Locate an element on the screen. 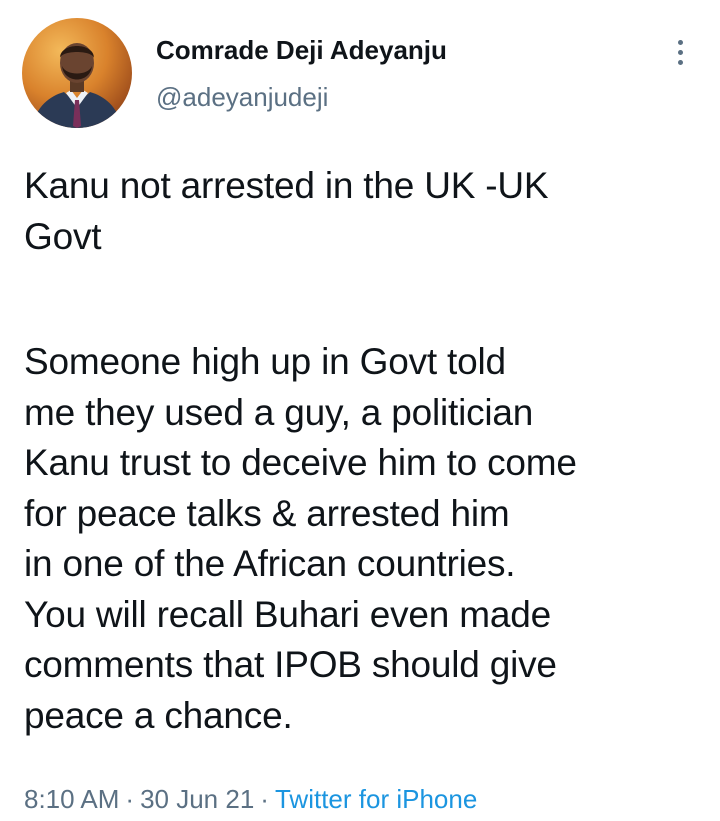 Image resolution: width=720 pixels, height=821 pixels. tweet-line: Kanu not arrested in the UK -UK is located at coordinates (286, 185).